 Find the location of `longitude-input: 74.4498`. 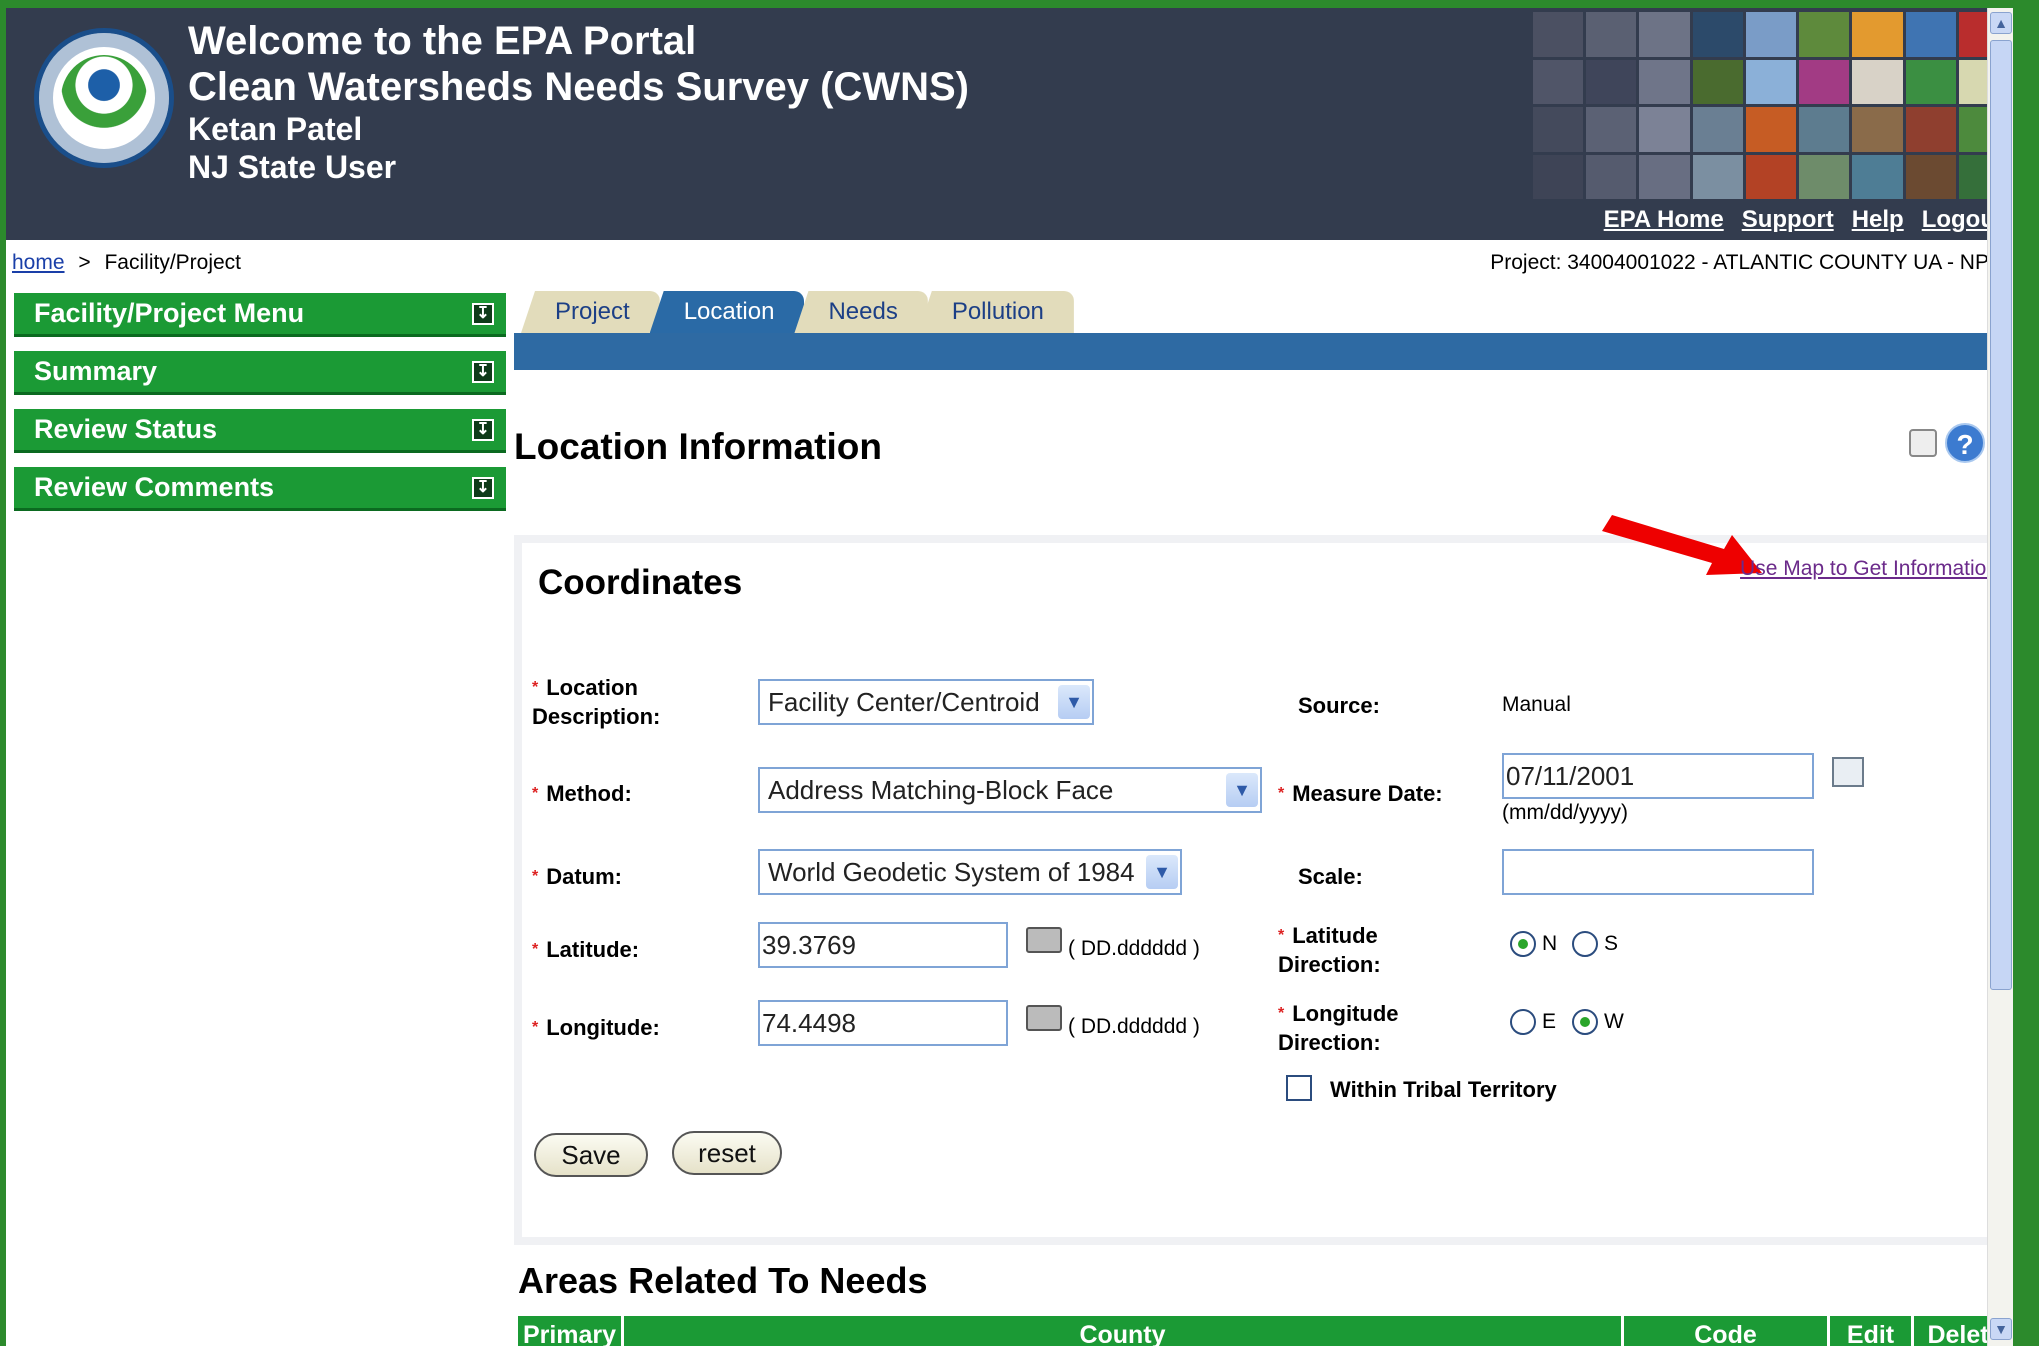

longitude-input: 74.4498 is located at coordinates (883, 1023).